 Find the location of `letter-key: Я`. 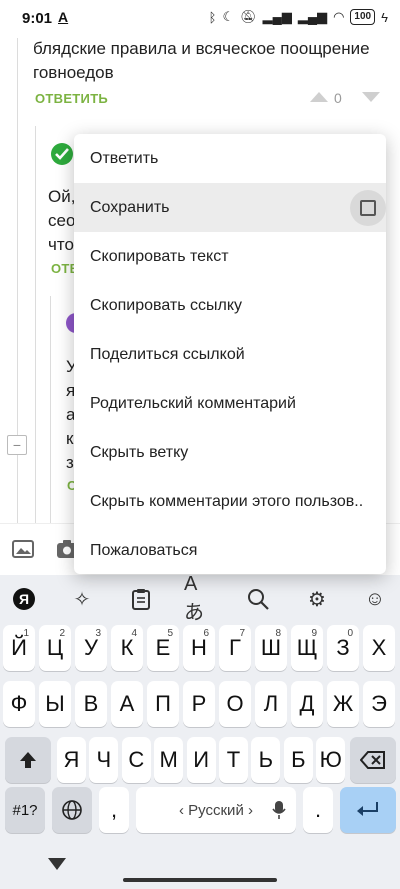

letter-key: Я is located at coordinates (71, 760).